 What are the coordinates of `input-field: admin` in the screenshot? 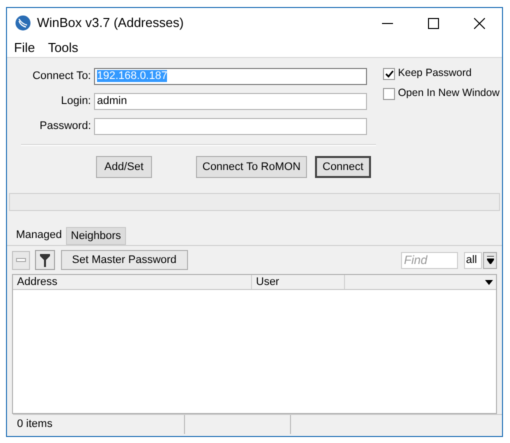 It's located at (230, 101).